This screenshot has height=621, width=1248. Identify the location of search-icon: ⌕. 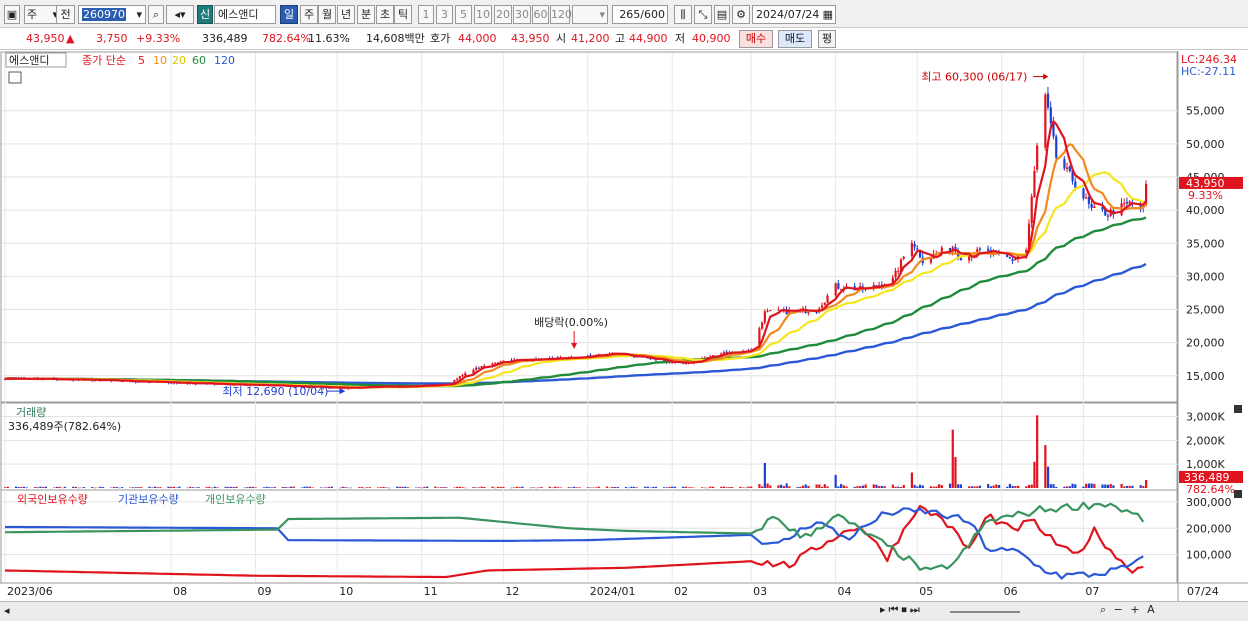
(156, 14).